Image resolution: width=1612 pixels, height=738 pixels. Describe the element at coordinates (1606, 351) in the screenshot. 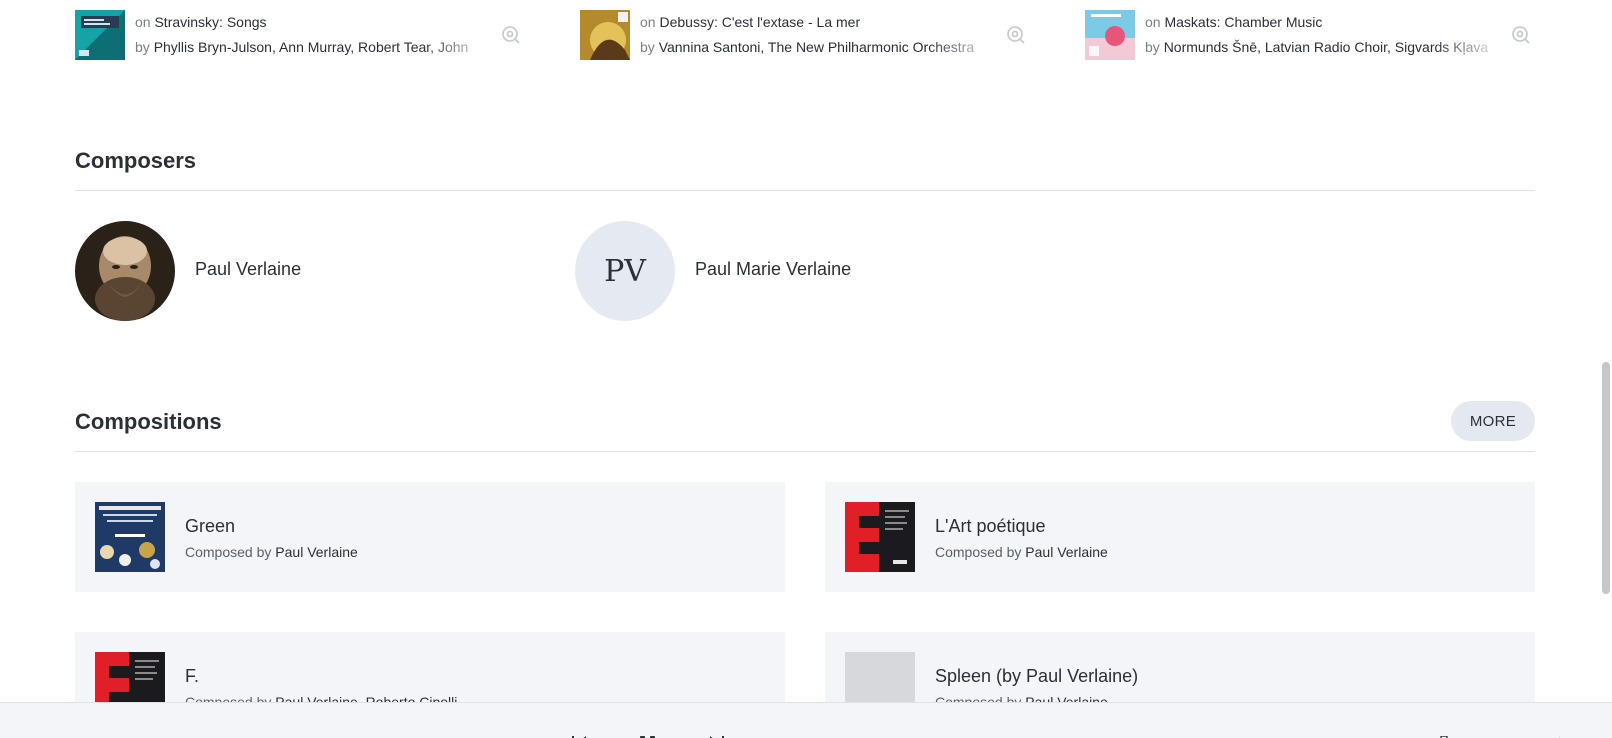

I see `page-scrollbar` at that location.